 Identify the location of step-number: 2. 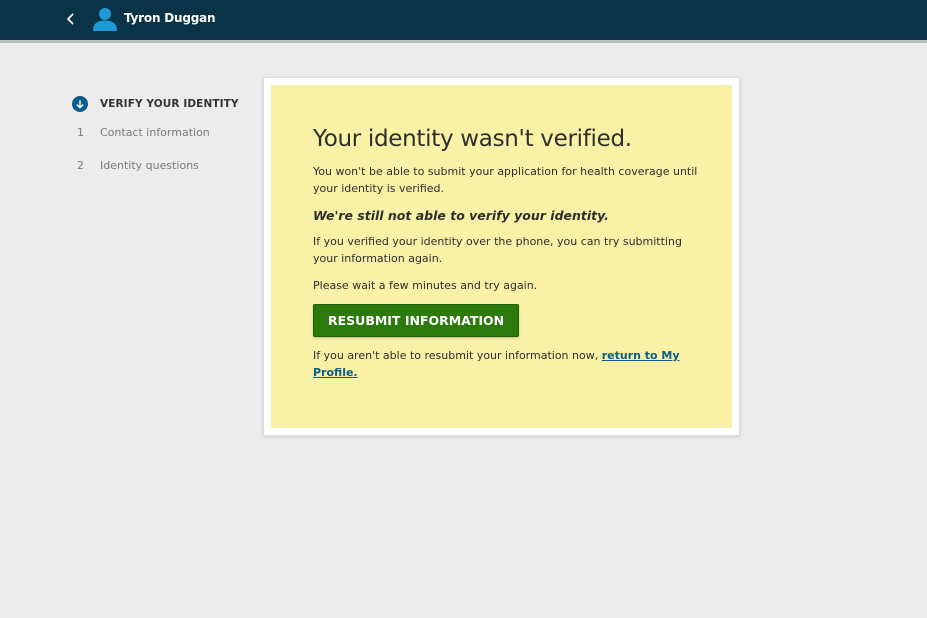
(80, 165).